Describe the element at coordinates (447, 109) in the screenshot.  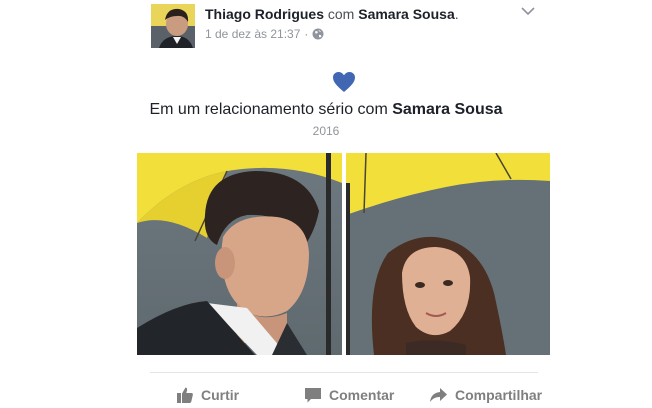
I see `partner-name: Samara Sousa` at that location.